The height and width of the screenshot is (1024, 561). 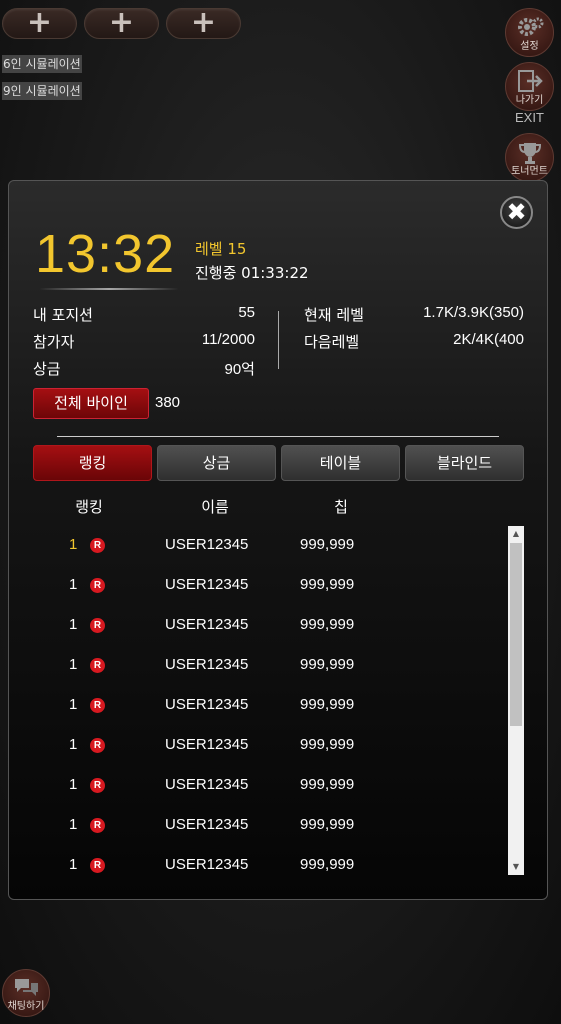 What do you see at coordinates (26, 987) in the screenshot?
I see `chat-icon` at bounding box center [26, 987].